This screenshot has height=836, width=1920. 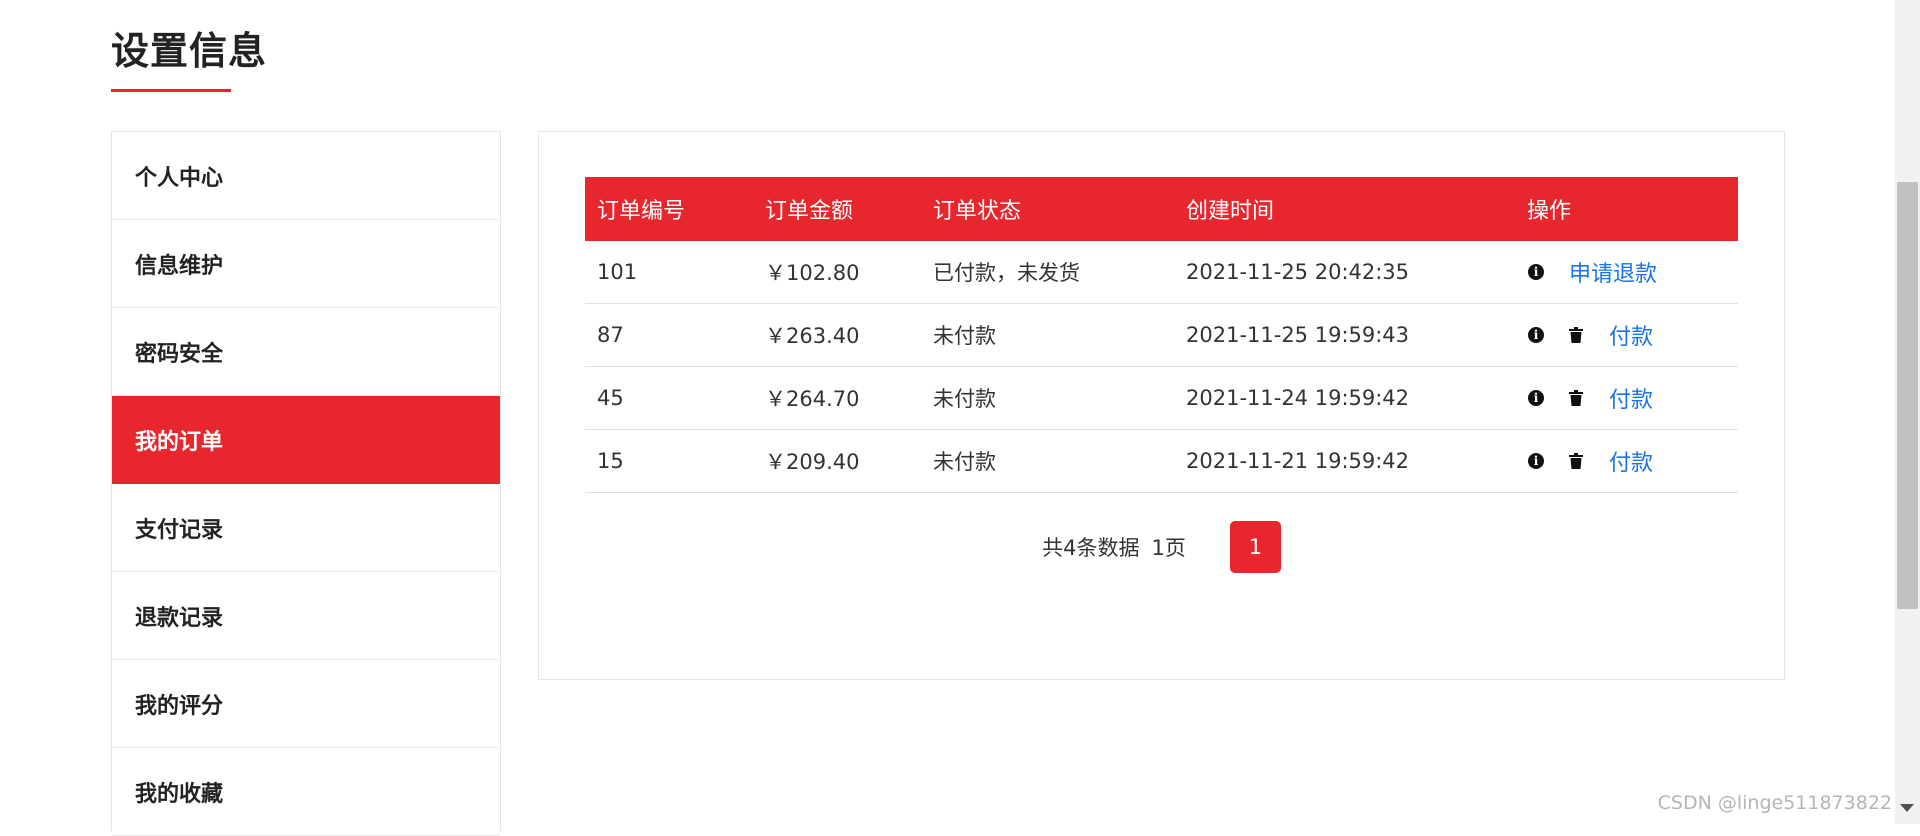 What do you see at coordinates (1047, 272) in the screenshot?
I see `order-status: 已付款，未发货` at bounding box center [1047, 272].